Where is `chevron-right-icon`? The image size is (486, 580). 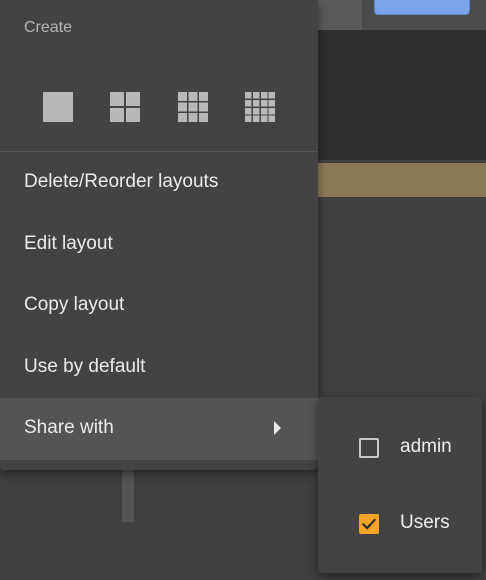 chevron-right-icon is located at coordinates (277, 428).